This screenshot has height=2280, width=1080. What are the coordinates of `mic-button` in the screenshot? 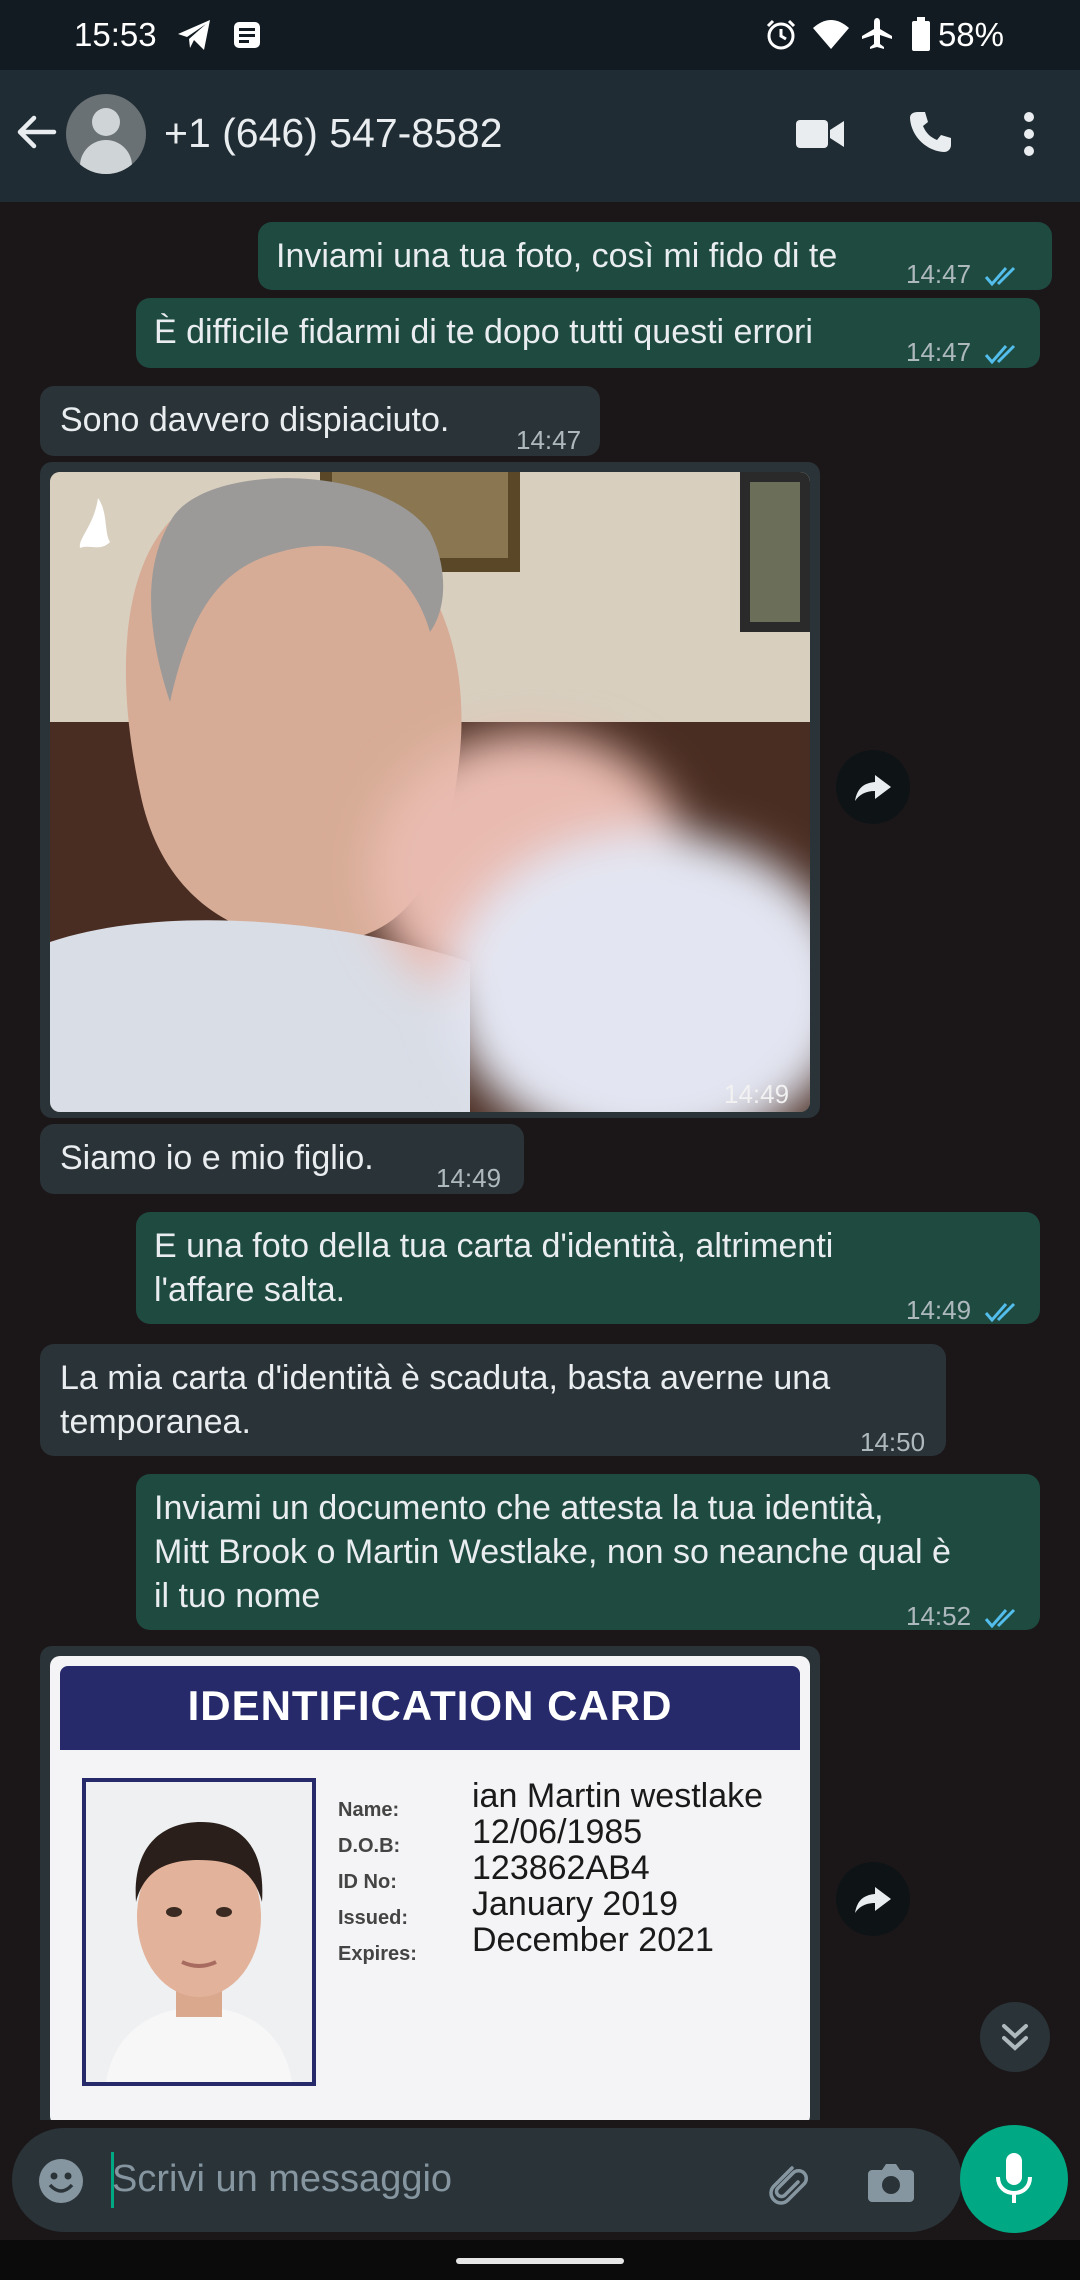 It's located at (1014, 2179).